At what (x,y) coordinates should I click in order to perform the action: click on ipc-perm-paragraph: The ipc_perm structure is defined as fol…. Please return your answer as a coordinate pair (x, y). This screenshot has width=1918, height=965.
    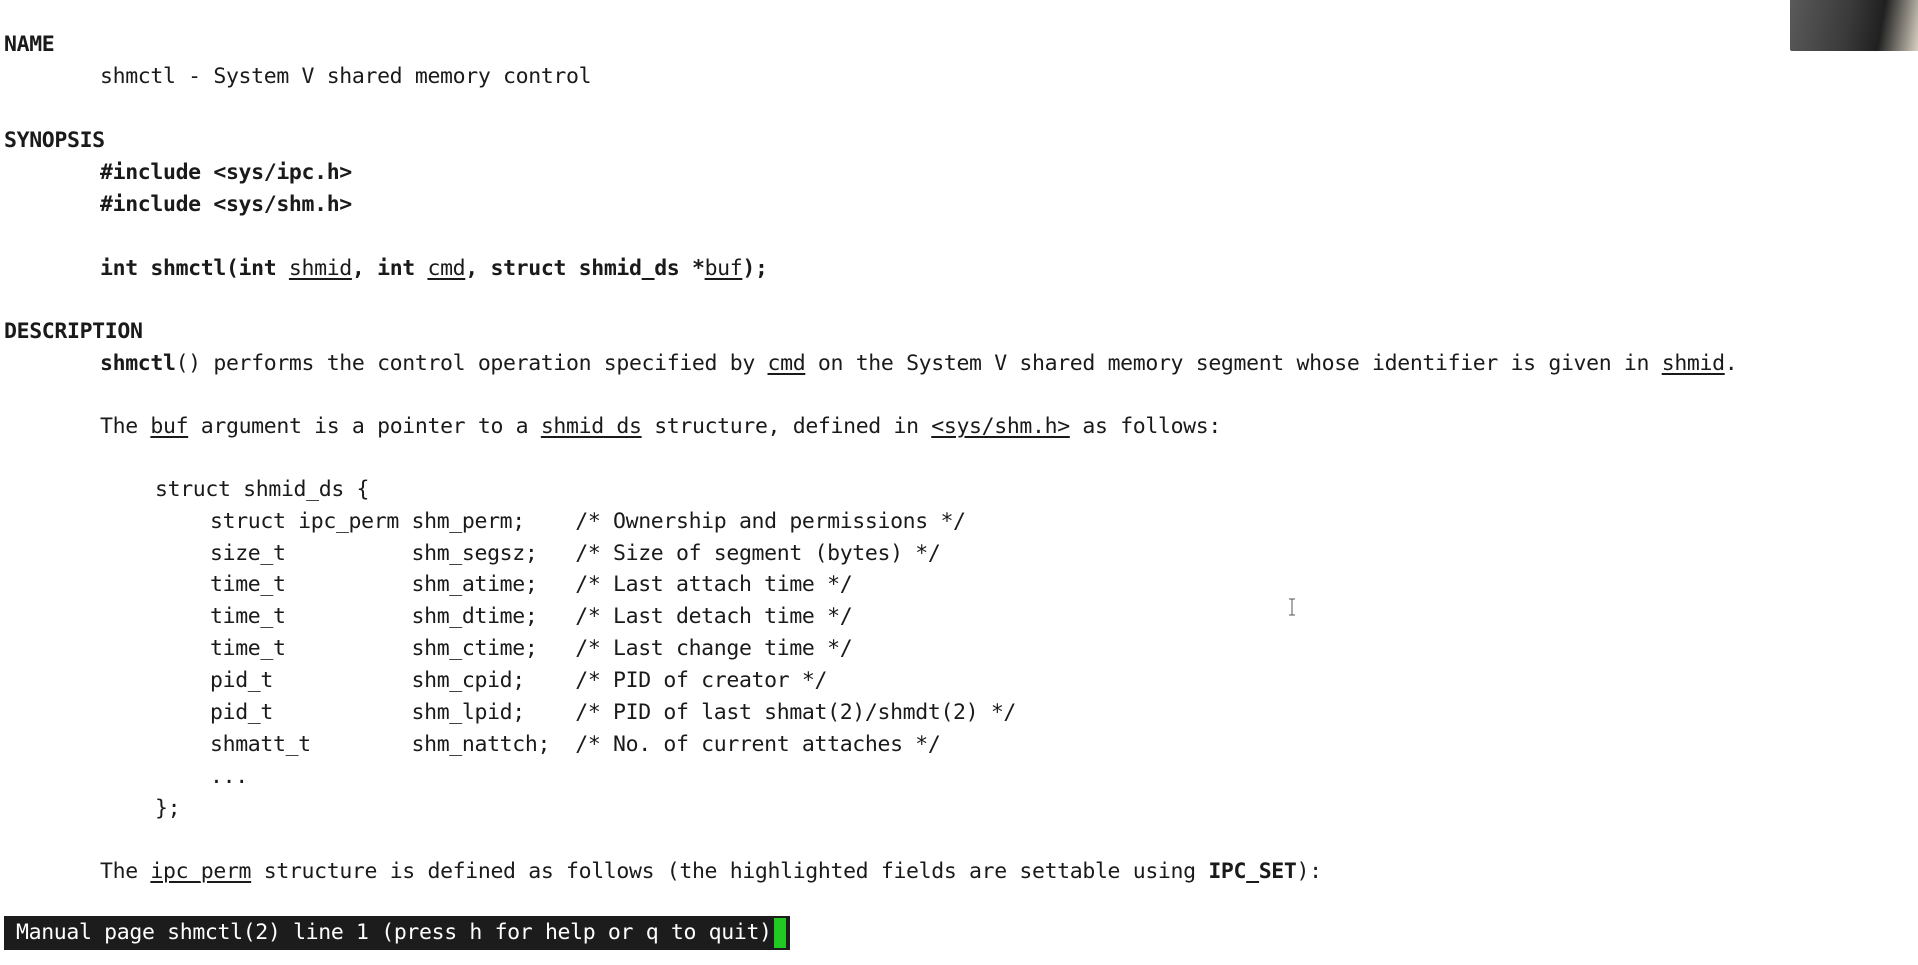
    Looking at the image, I should click on (711, 872).